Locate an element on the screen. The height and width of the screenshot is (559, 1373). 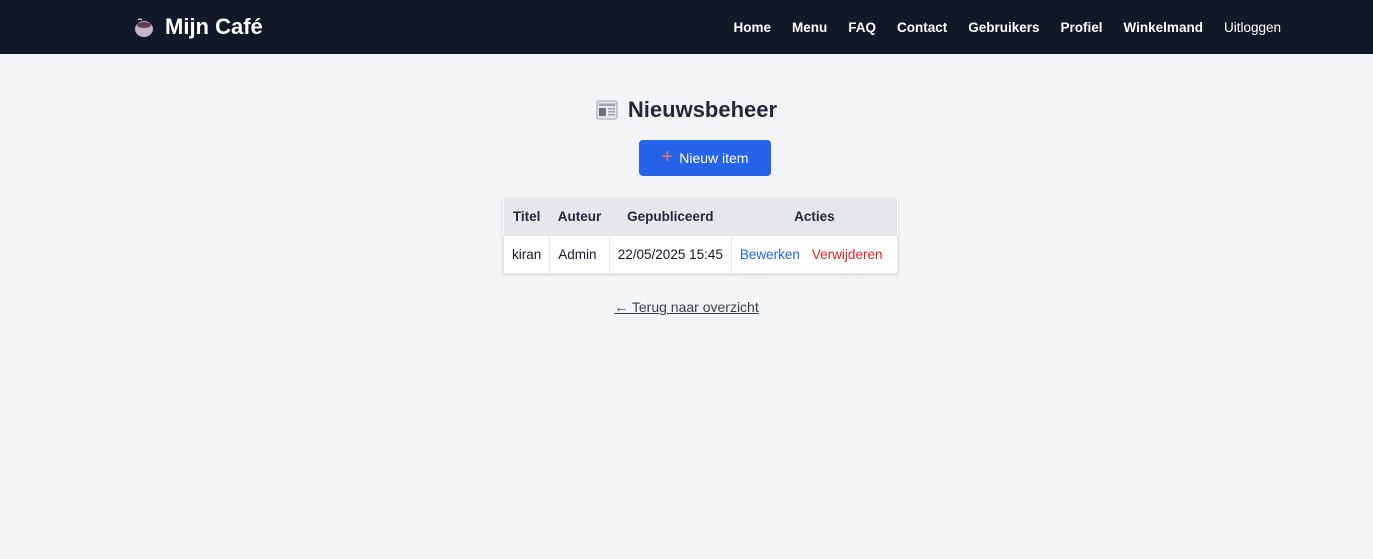
column-header-titel: Titel is located at coordinates (526, 217).